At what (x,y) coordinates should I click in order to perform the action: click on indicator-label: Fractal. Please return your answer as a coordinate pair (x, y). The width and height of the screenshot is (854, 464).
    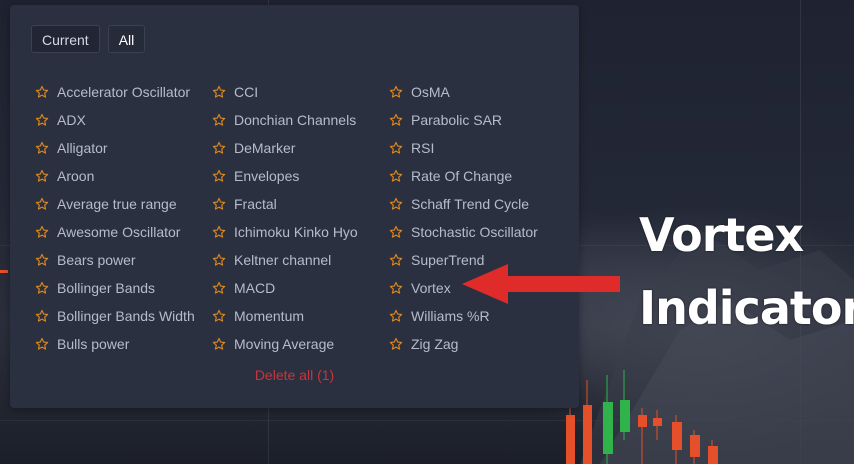
    Looking at the image, I should click on (255, 204).